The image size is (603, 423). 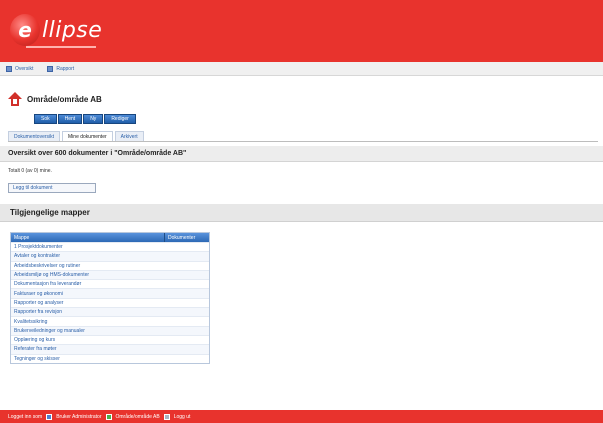 I want to click on toolbar-item-report: Rapport, so click(x=61, y=68).